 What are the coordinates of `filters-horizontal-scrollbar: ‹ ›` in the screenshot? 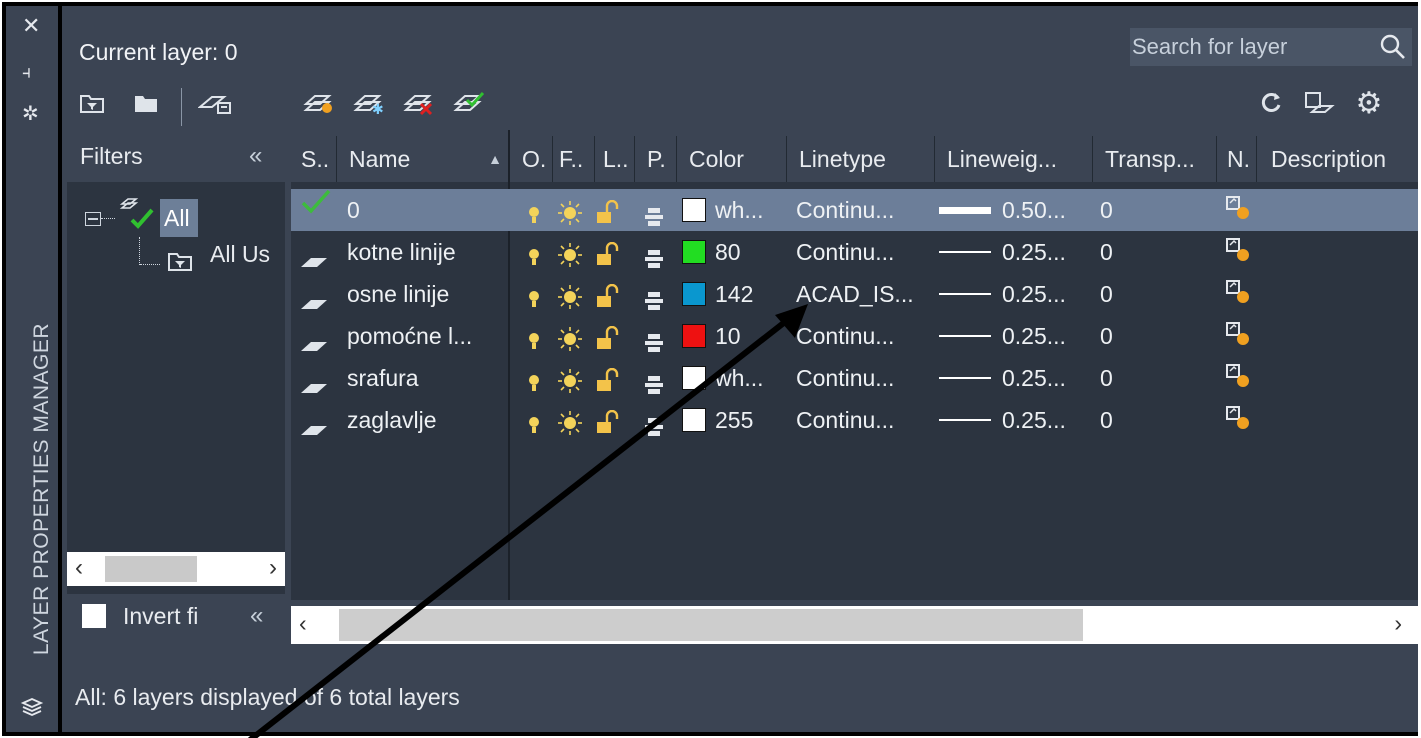 It's located at (176, 569).